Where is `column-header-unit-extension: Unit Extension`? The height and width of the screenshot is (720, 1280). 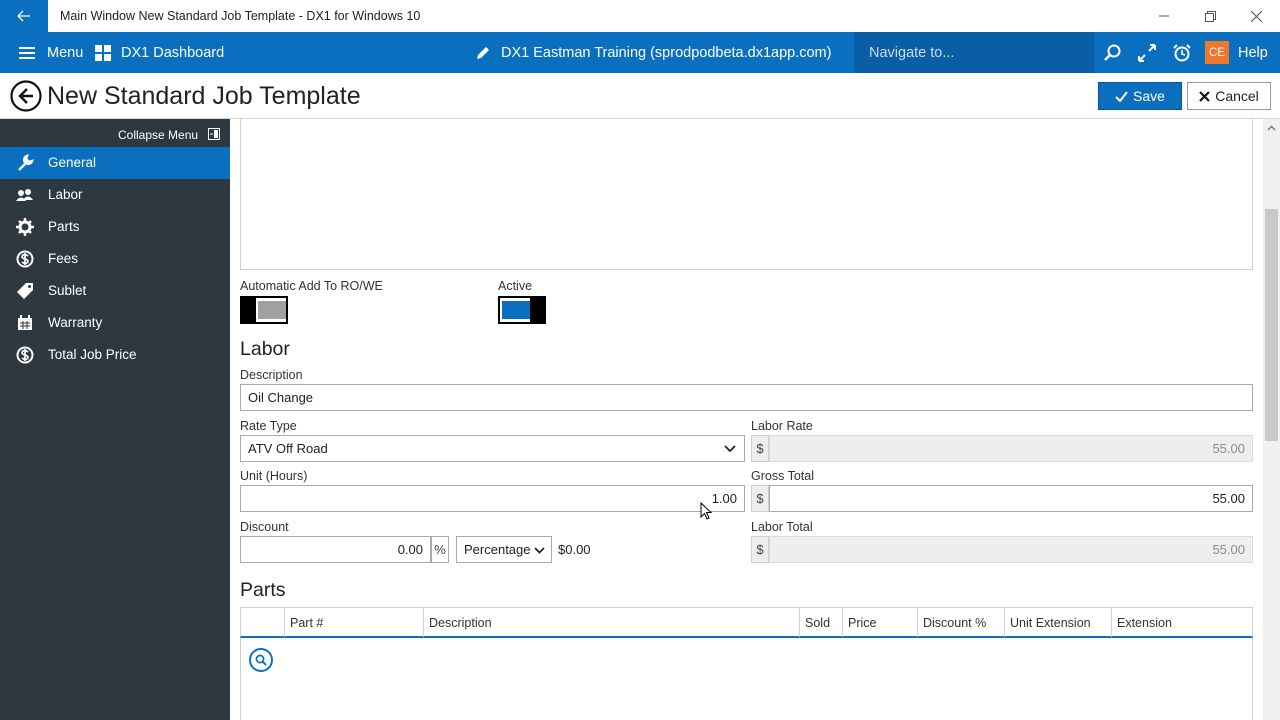
column-header-unit-extension: Unit Extension is located at coordinates (1058, 622).